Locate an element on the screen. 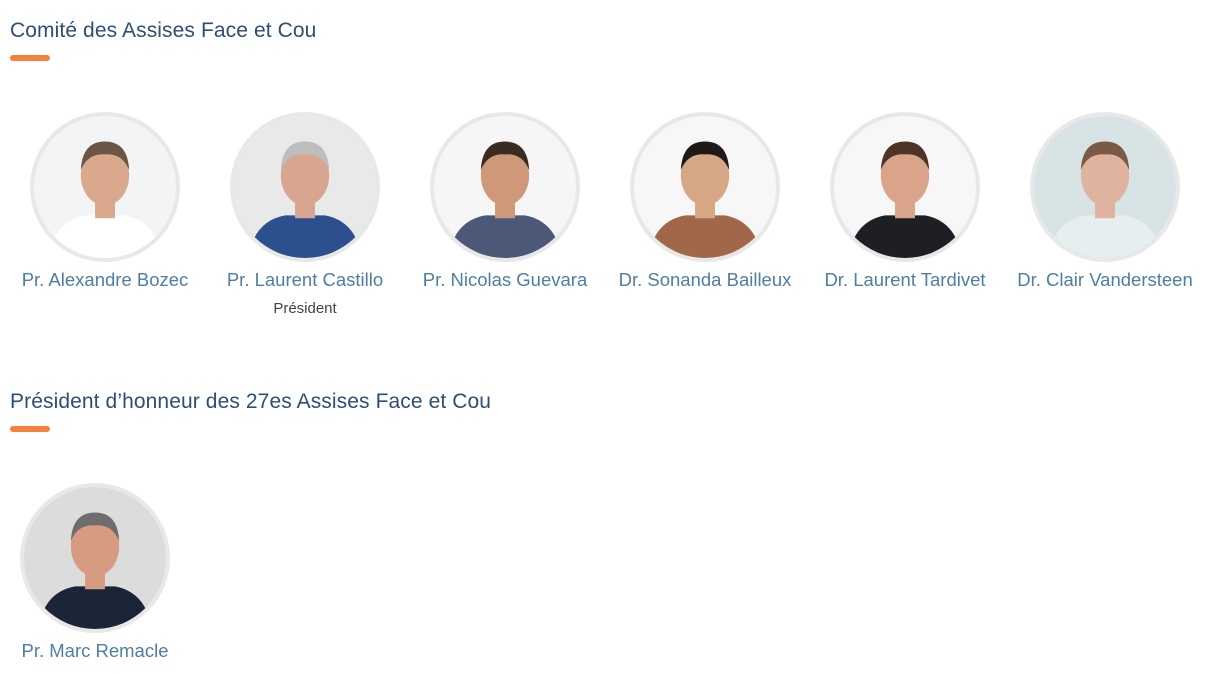 The height and width of the screenshot is (674, 1206). member-card: Pr. Nicolas Guevara is located at coordinates (505, 201).